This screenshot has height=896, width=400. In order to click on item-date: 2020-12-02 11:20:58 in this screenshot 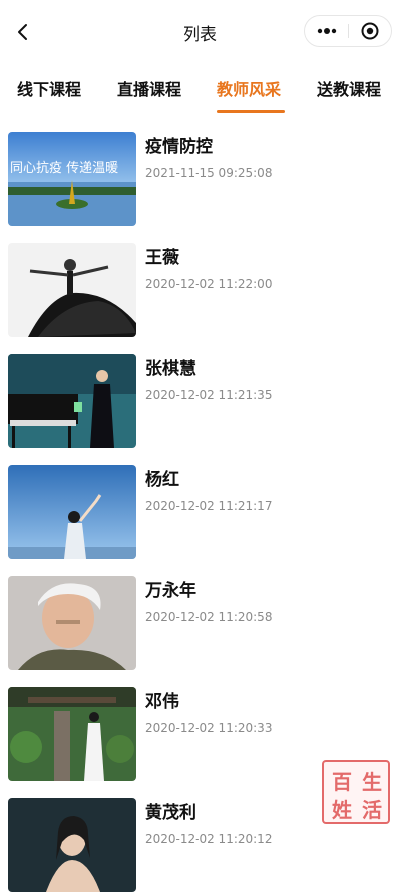, I will do `click(209, 617)`.